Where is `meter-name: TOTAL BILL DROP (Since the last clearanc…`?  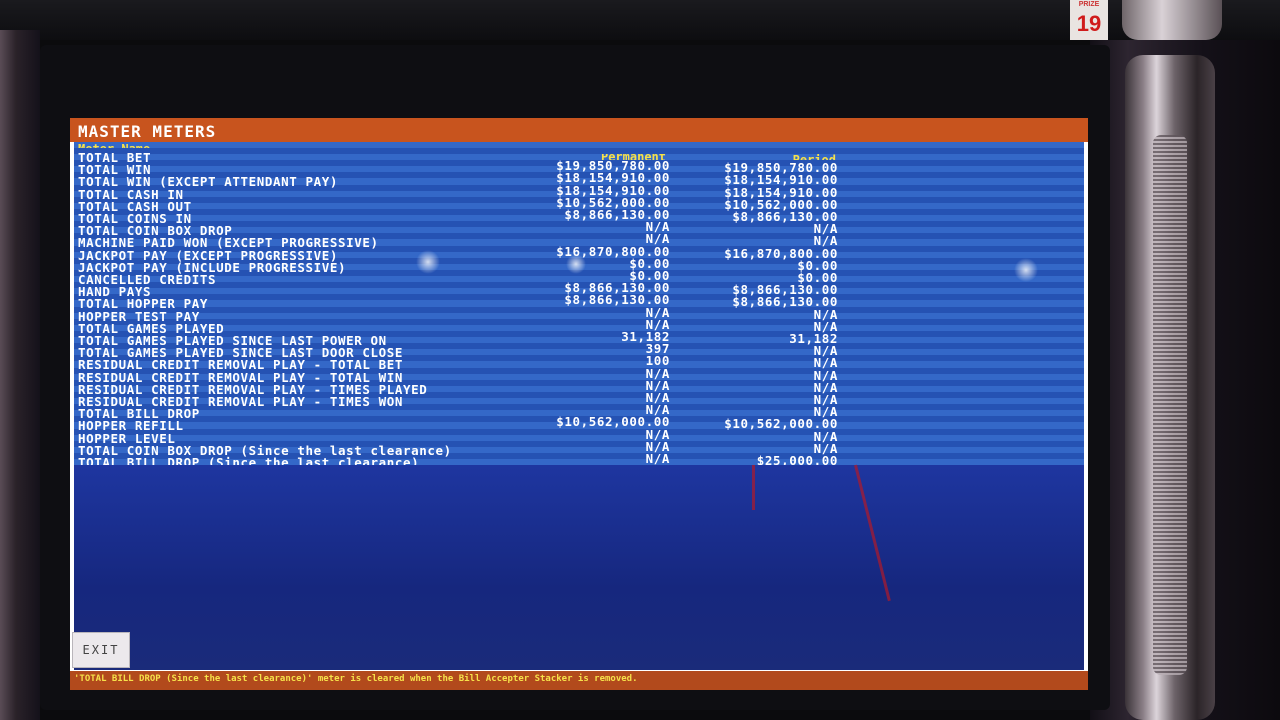 meter-name: TOTAL BILL DROP (Since the last clearanc… is located at coordinates (249, 460).